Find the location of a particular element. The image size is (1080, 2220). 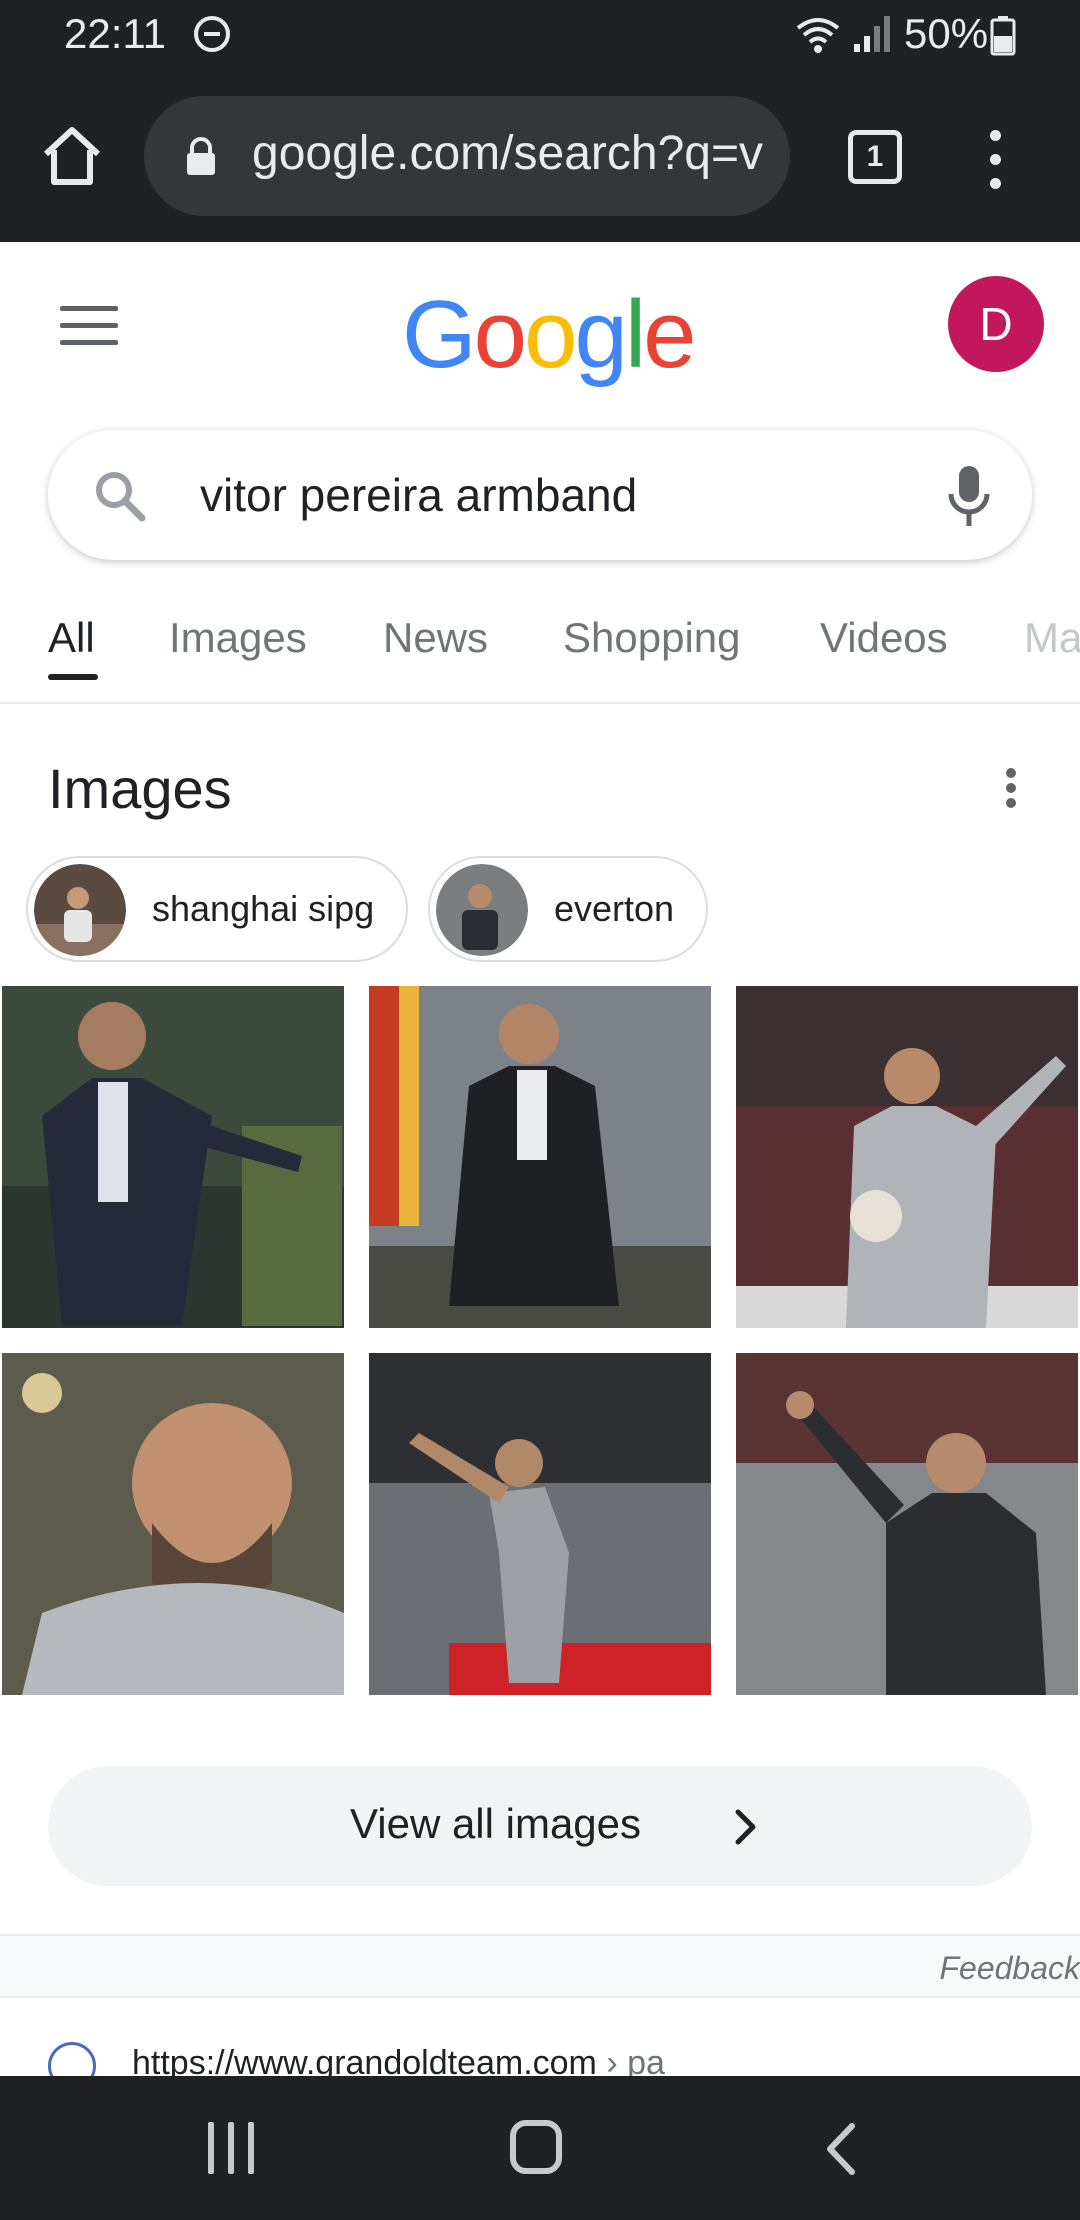

signal-icon is located at coordinates (872, 34).